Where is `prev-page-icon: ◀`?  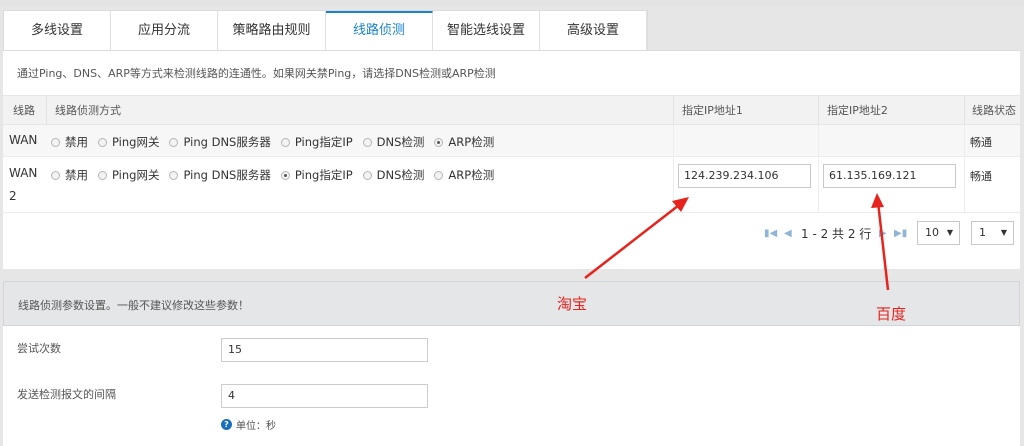
prev-page-icon: ◀ is located at coordinates (788, 233).